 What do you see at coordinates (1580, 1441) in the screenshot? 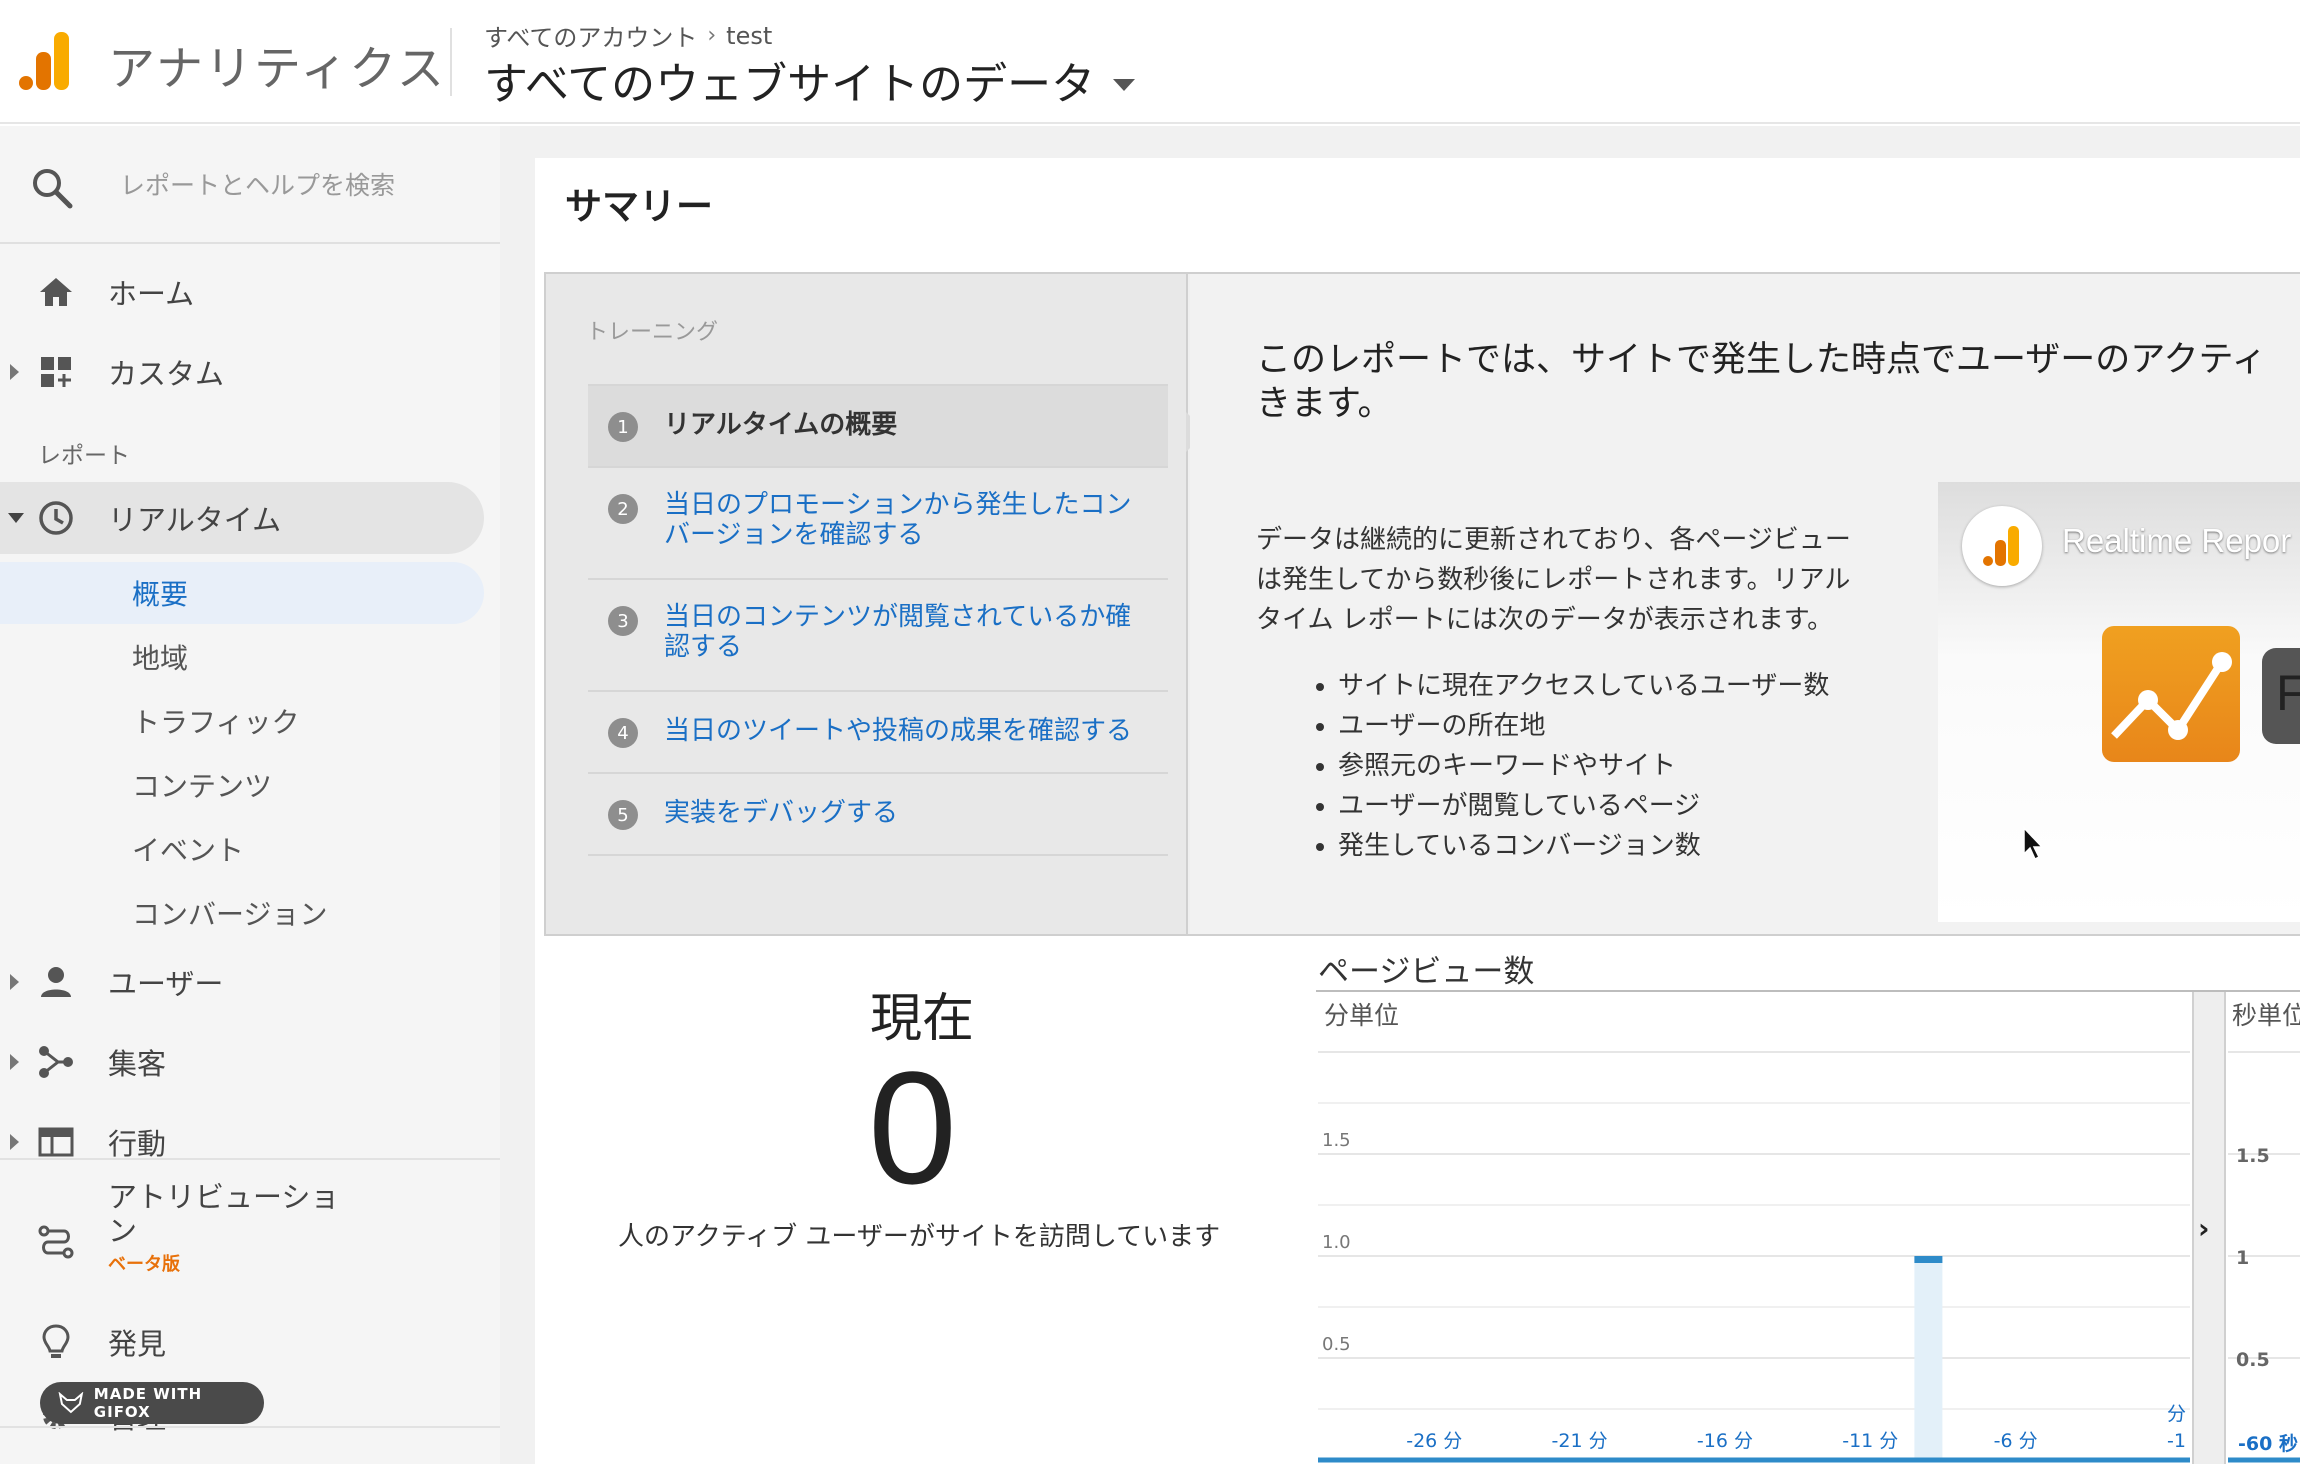
I see `x-tick-label: -21 分` at bounding box center [1580, 1441].